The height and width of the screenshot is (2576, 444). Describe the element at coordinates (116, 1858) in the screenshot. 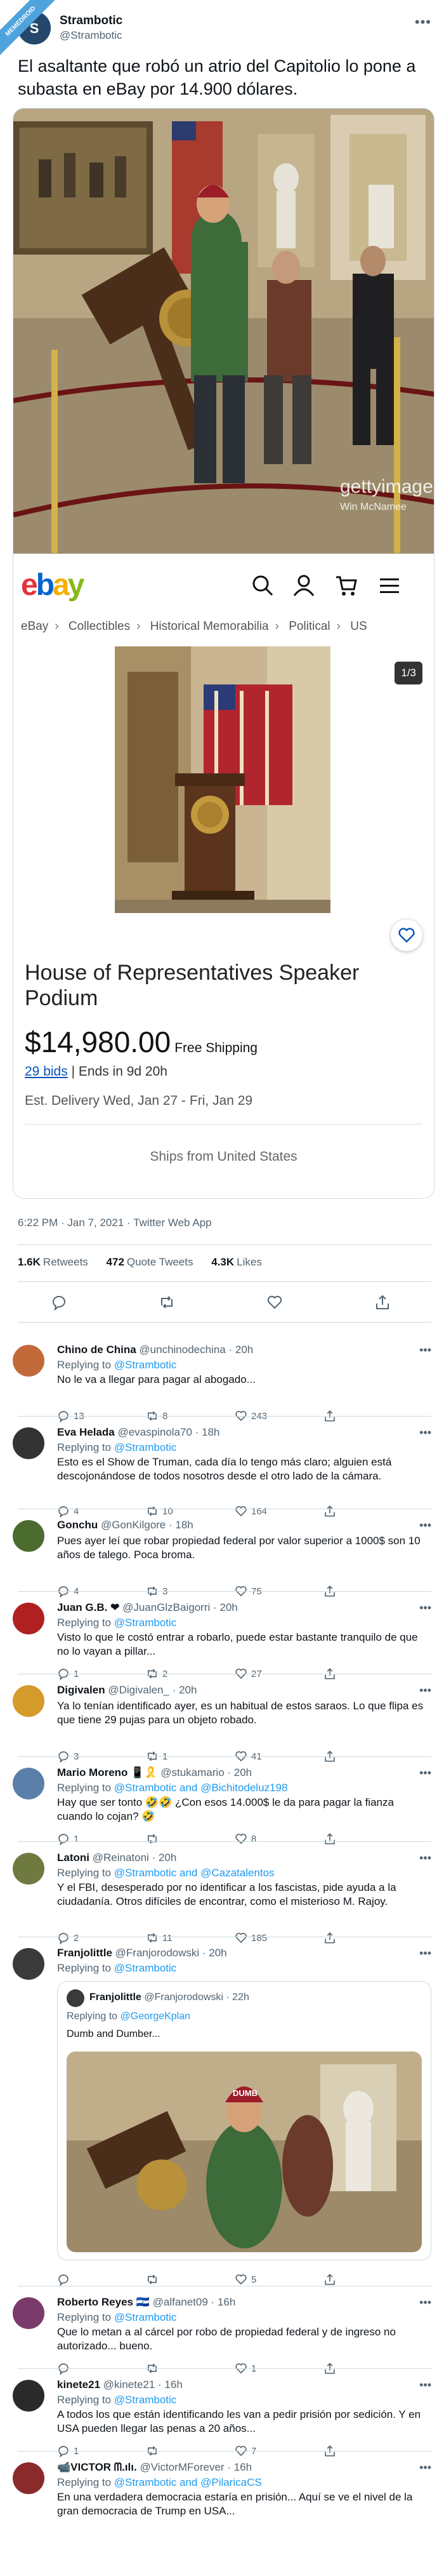

I see `reply-author: Latoni @Reinatoni · 20h` at that location.